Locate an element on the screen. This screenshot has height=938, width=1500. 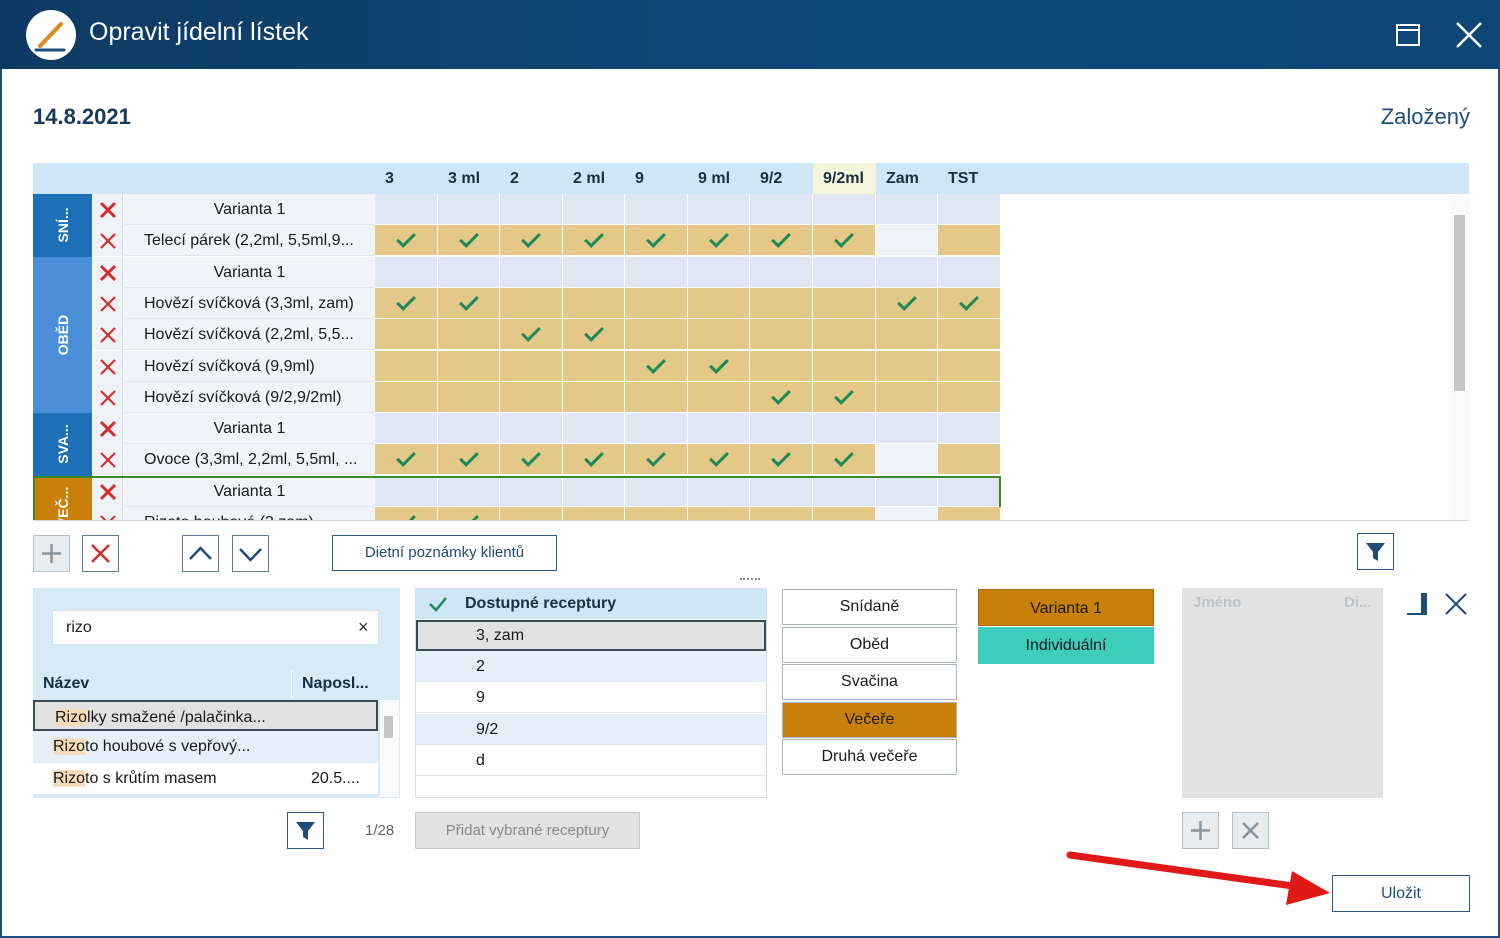
grid-col-header: 9/2ml is located at coordinates (844, 178).